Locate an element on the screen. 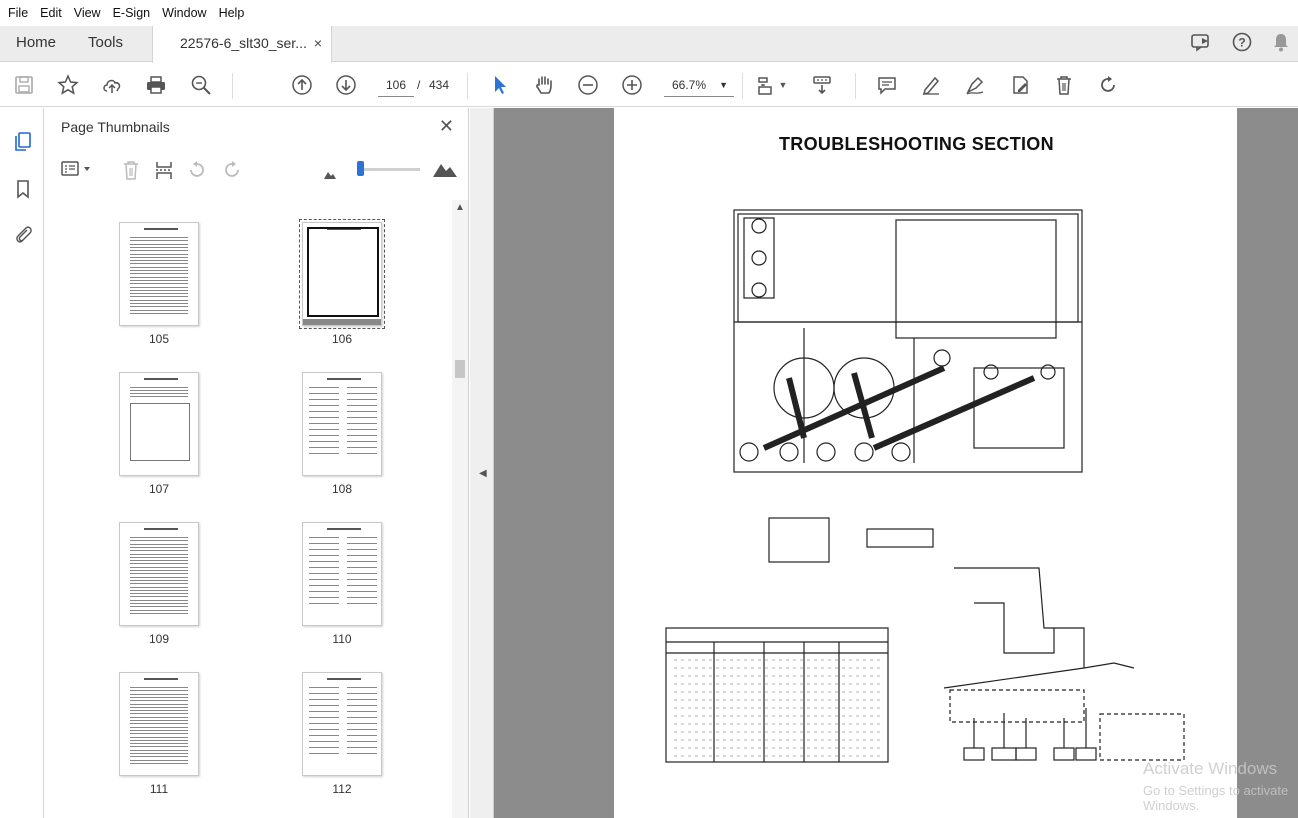  large-thumbnails-icon is located at coordinates (445, 170).